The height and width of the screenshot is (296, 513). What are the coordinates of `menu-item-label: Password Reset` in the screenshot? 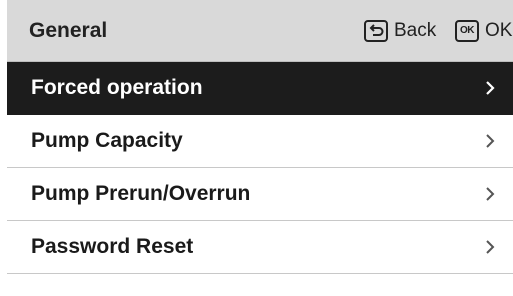 It's located at (112, 246).